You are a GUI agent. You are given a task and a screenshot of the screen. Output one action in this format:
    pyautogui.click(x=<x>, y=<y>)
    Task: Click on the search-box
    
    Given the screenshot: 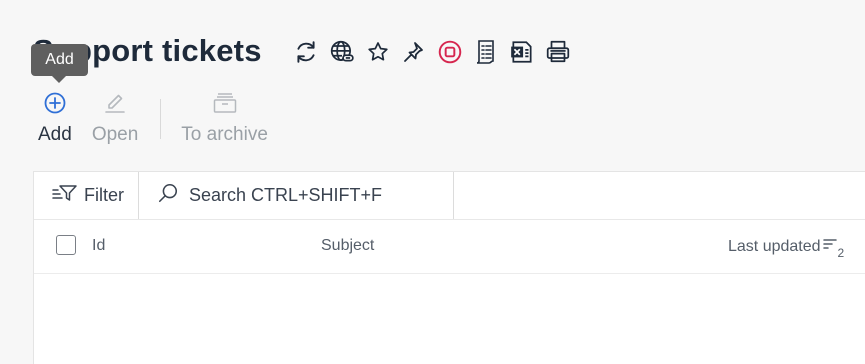 What is the action you would take?
    pyautogui.click(x=296, y=195)
    